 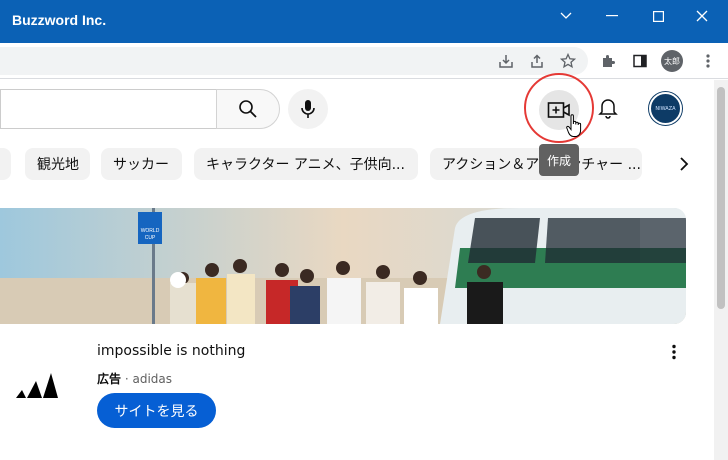 What do you see at coordinates (150, 238) in the screenshot?
I see `sign-text-line2: CUP` at bounding box center [150, 238].